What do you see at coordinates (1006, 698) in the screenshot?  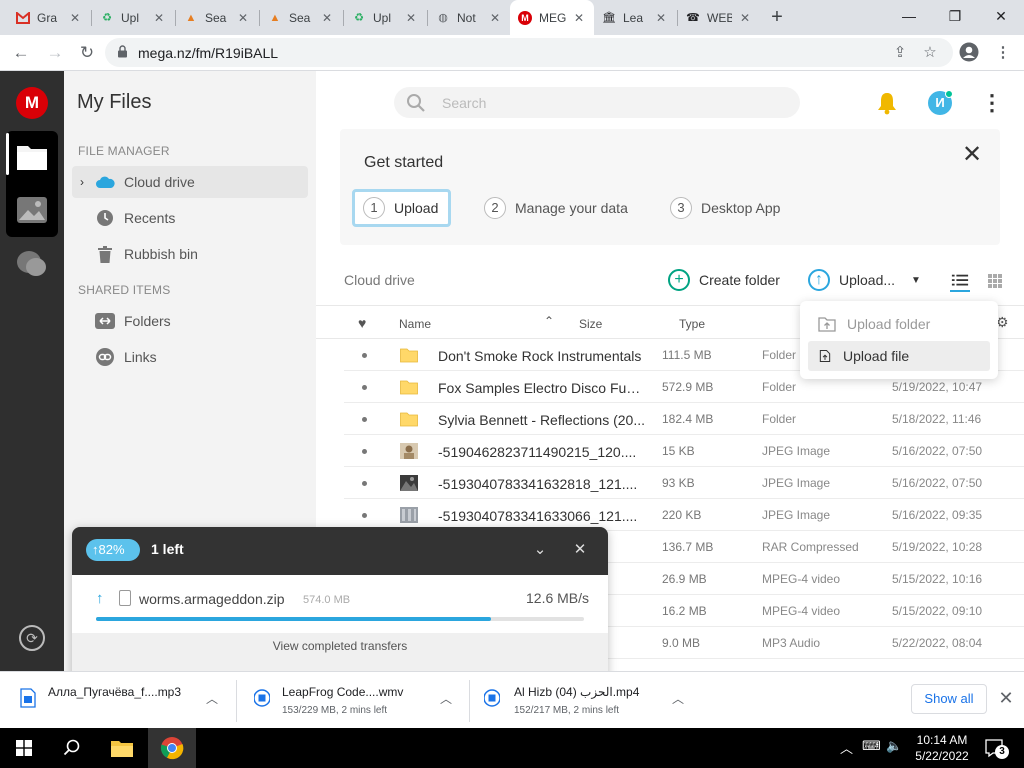 I see `close-shelf-icon: ✕` at bounding box center [1006, 698].